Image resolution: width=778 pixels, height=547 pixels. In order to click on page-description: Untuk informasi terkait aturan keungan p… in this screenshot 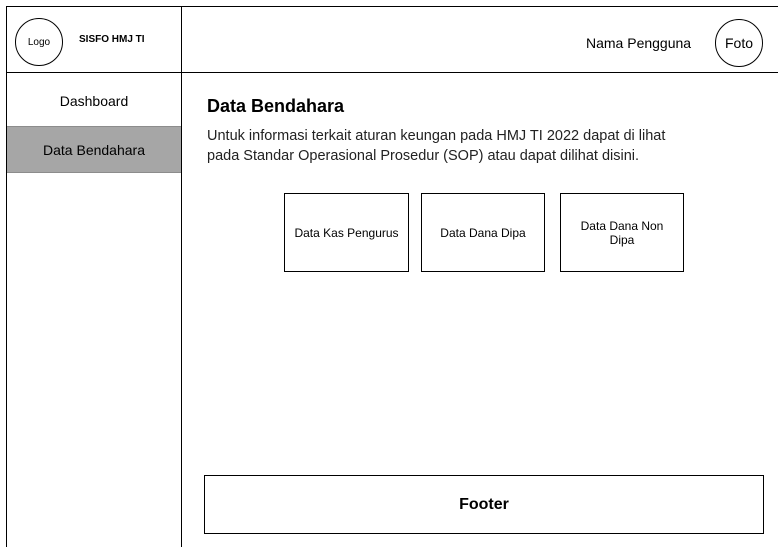, I will do `click(487, 146)`.